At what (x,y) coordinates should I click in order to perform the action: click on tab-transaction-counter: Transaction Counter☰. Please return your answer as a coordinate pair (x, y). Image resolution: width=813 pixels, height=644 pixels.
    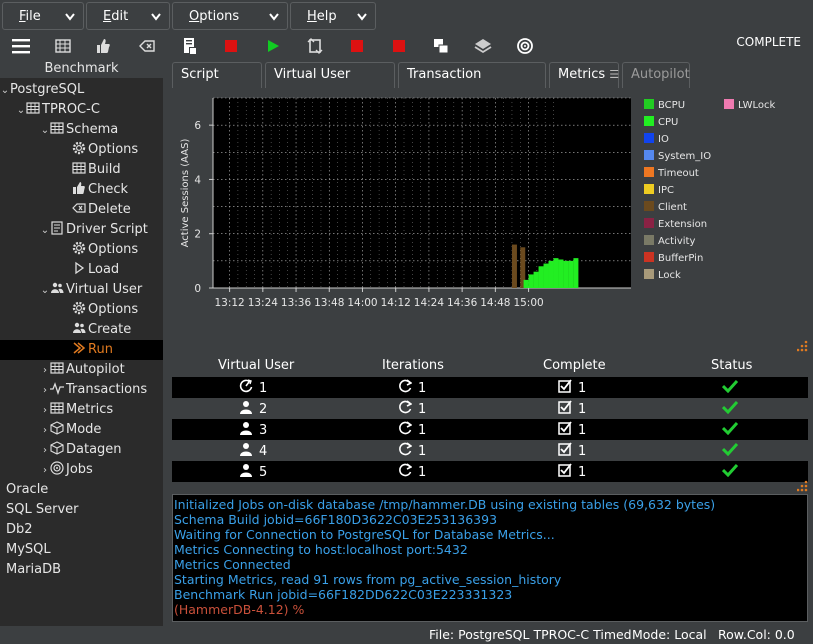
    Looking at the image, I should click on (472, 84).